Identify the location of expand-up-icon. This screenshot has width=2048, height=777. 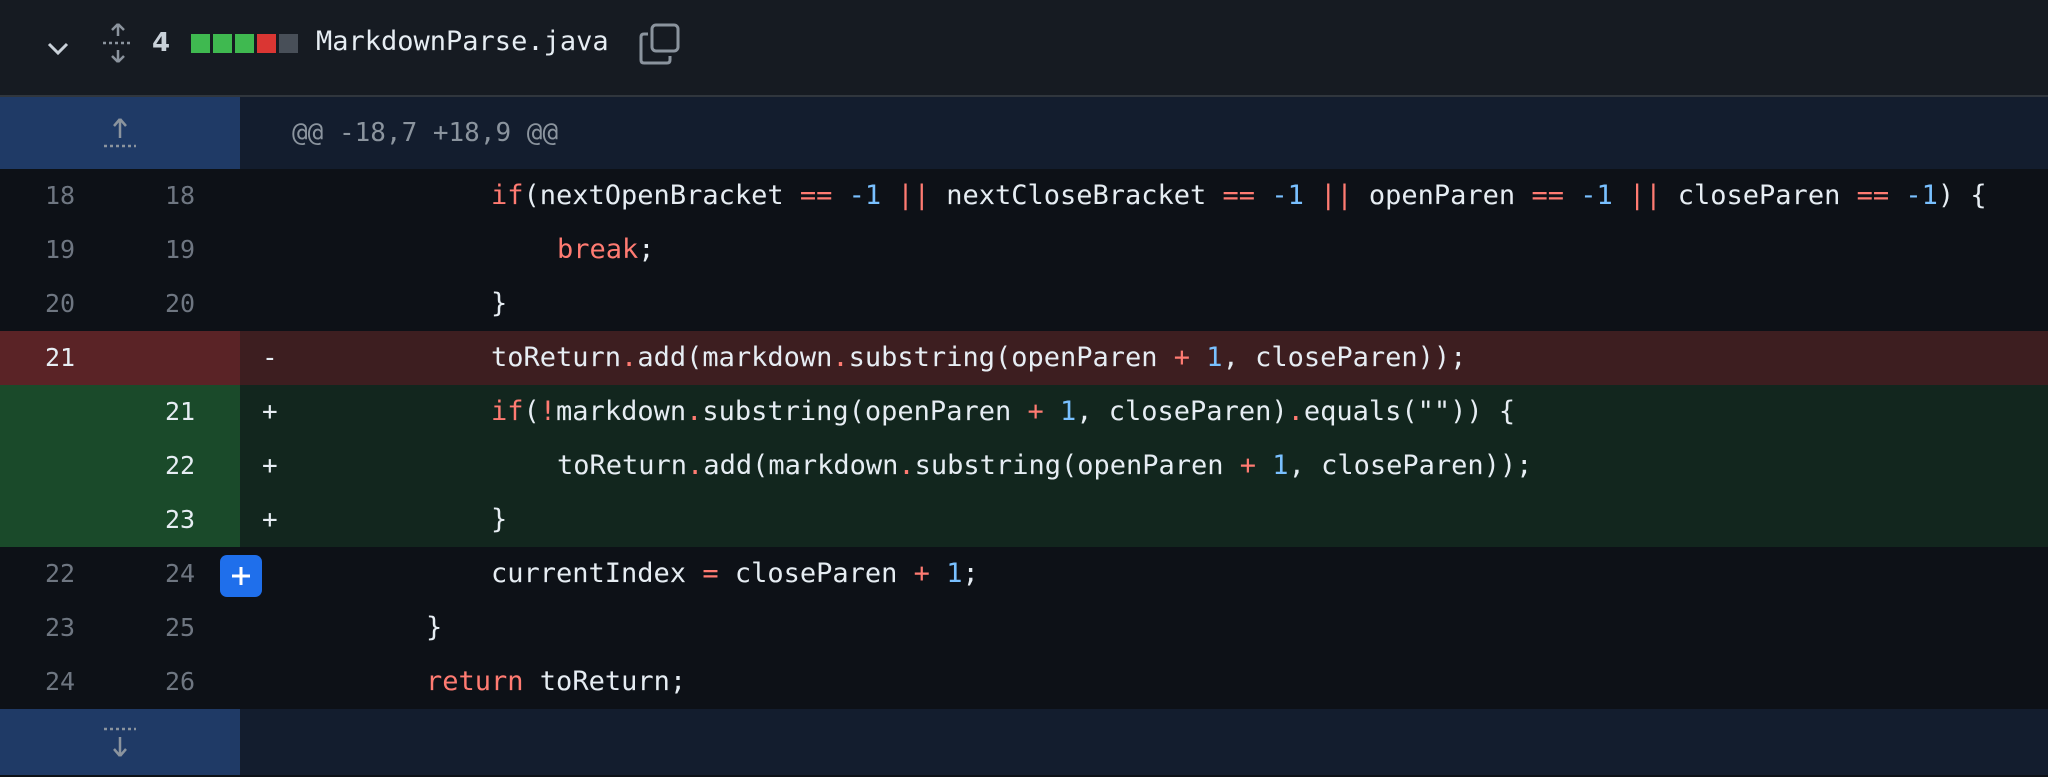
(120, 133).